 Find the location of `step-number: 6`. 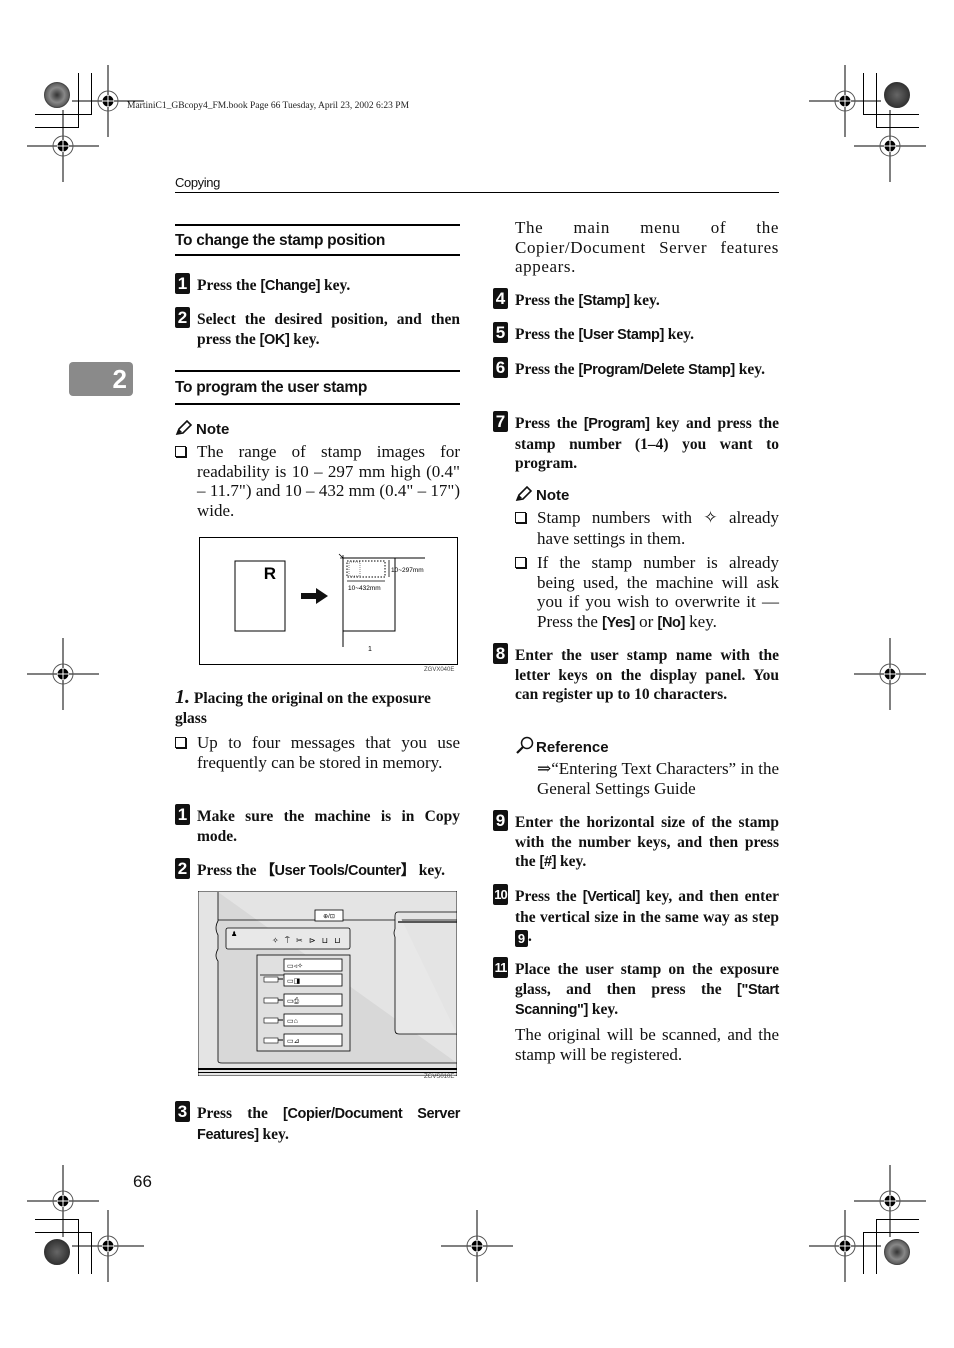

step-number: 6 is located at coordinates (500, 367).